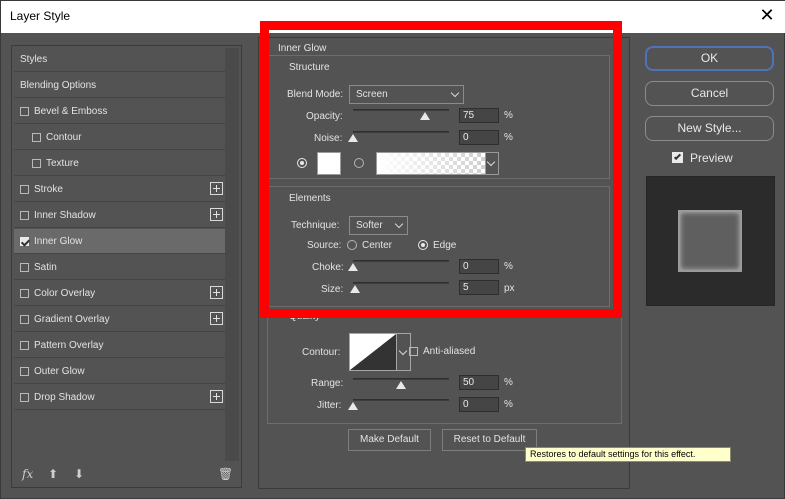 This screenshot has width=785, height=499. I want to click on sidebar-item-label: Texture, so click(62, 163).